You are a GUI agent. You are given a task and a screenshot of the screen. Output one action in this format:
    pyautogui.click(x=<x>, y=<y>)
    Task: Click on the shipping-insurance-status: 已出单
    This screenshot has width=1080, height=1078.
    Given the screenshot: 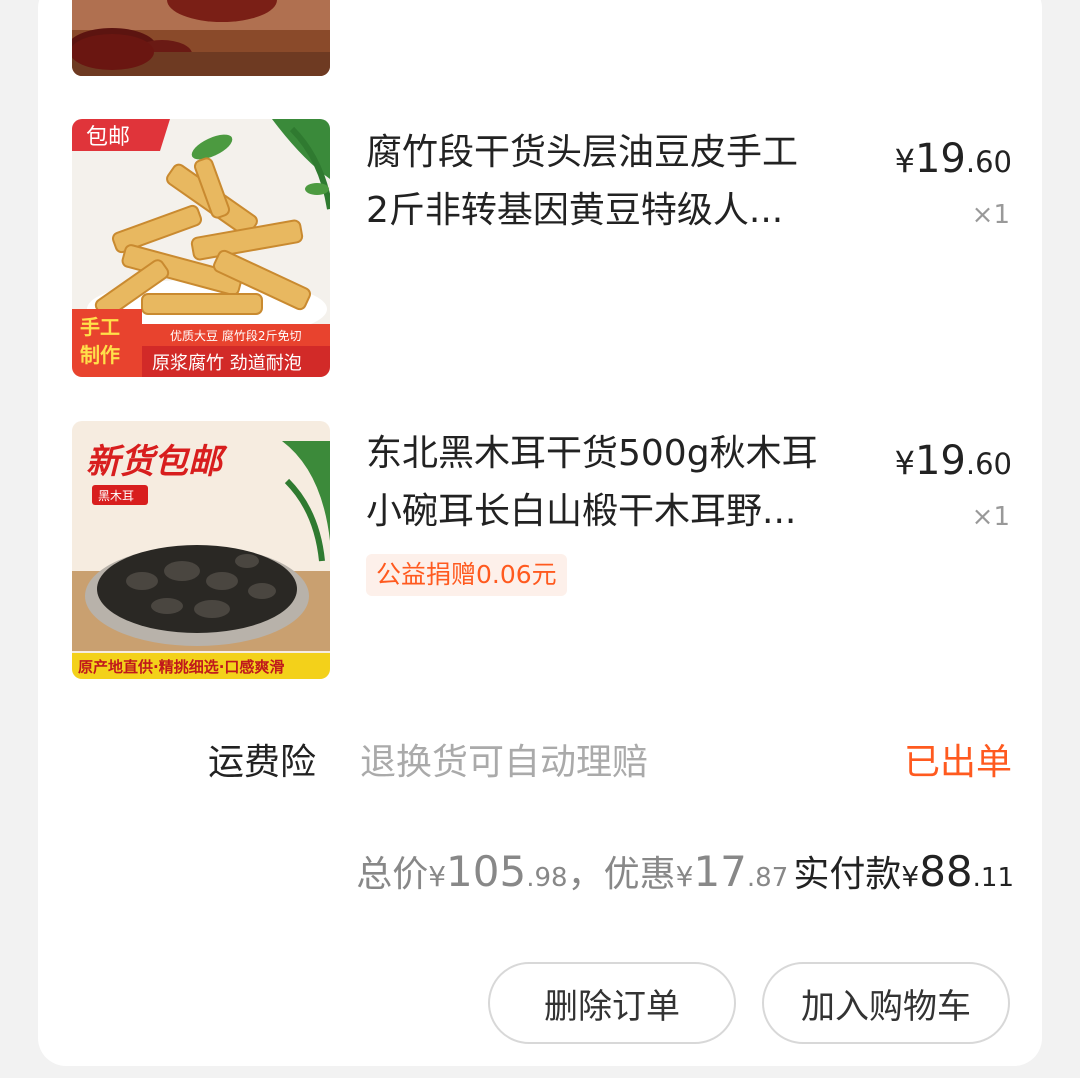 What is the action you would take?
    pyautogui.click(x=958, y=759)
    